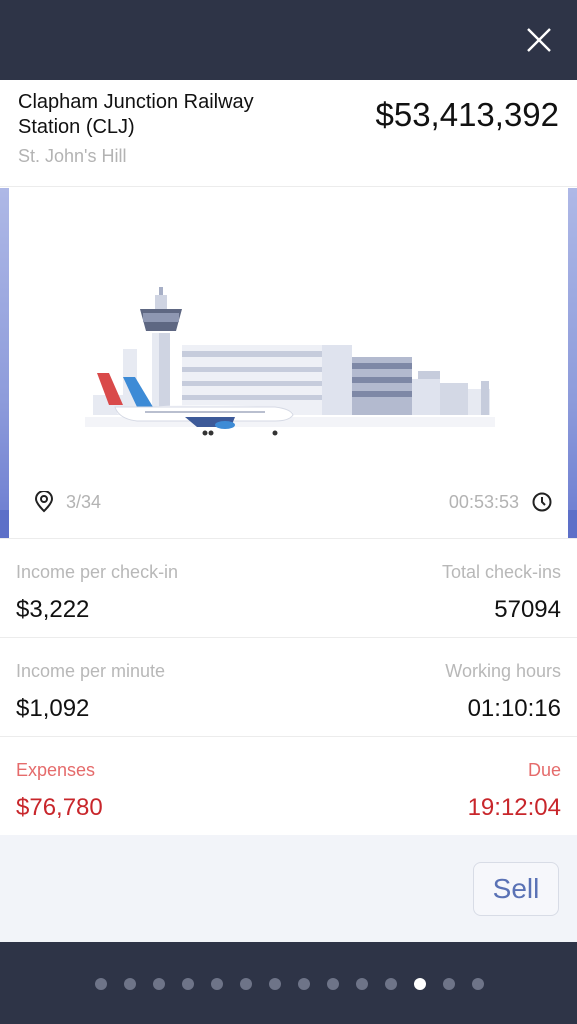  Describe the element at coordinates (84, 501) in the screenshot. I see `position-text: 3/34` at that location.